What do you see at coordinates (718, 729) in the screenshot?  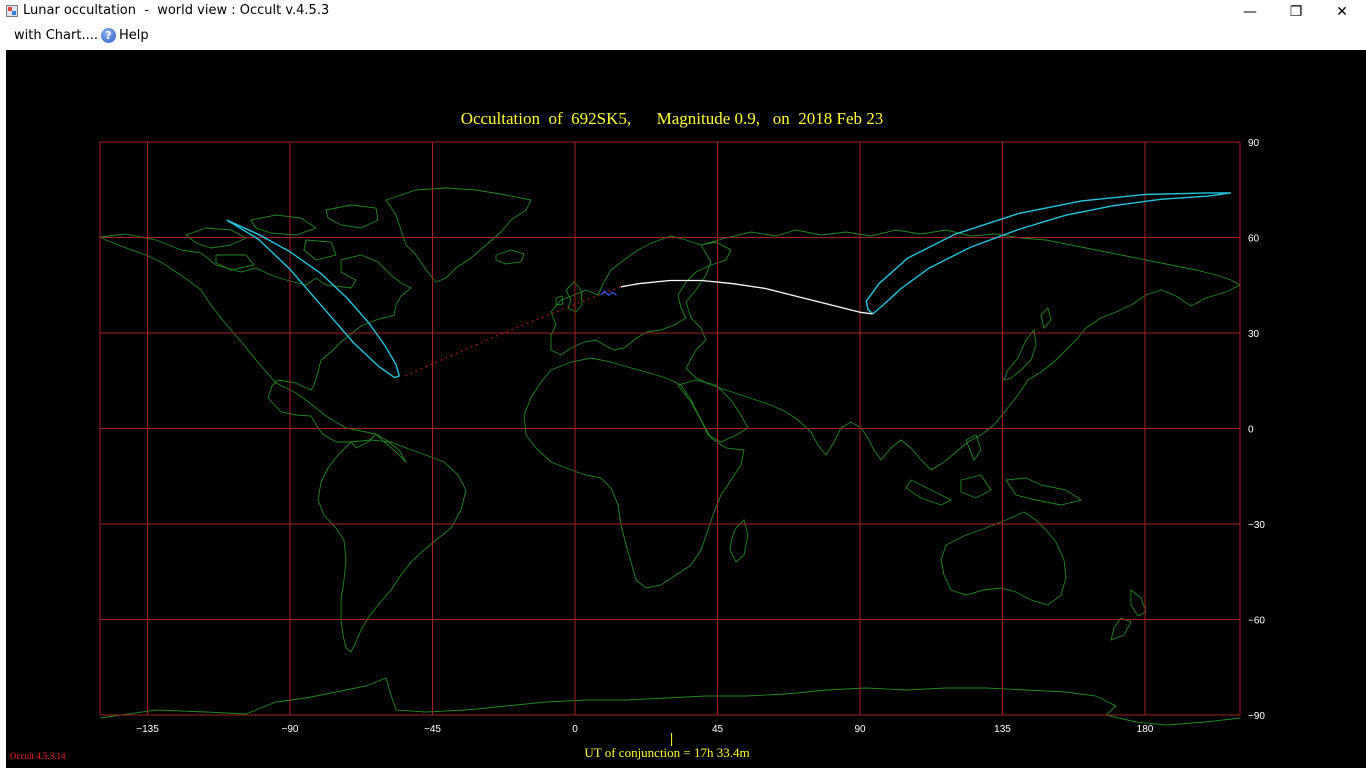 I see `x-tick-label: 45` at bounding box center [718, 729].